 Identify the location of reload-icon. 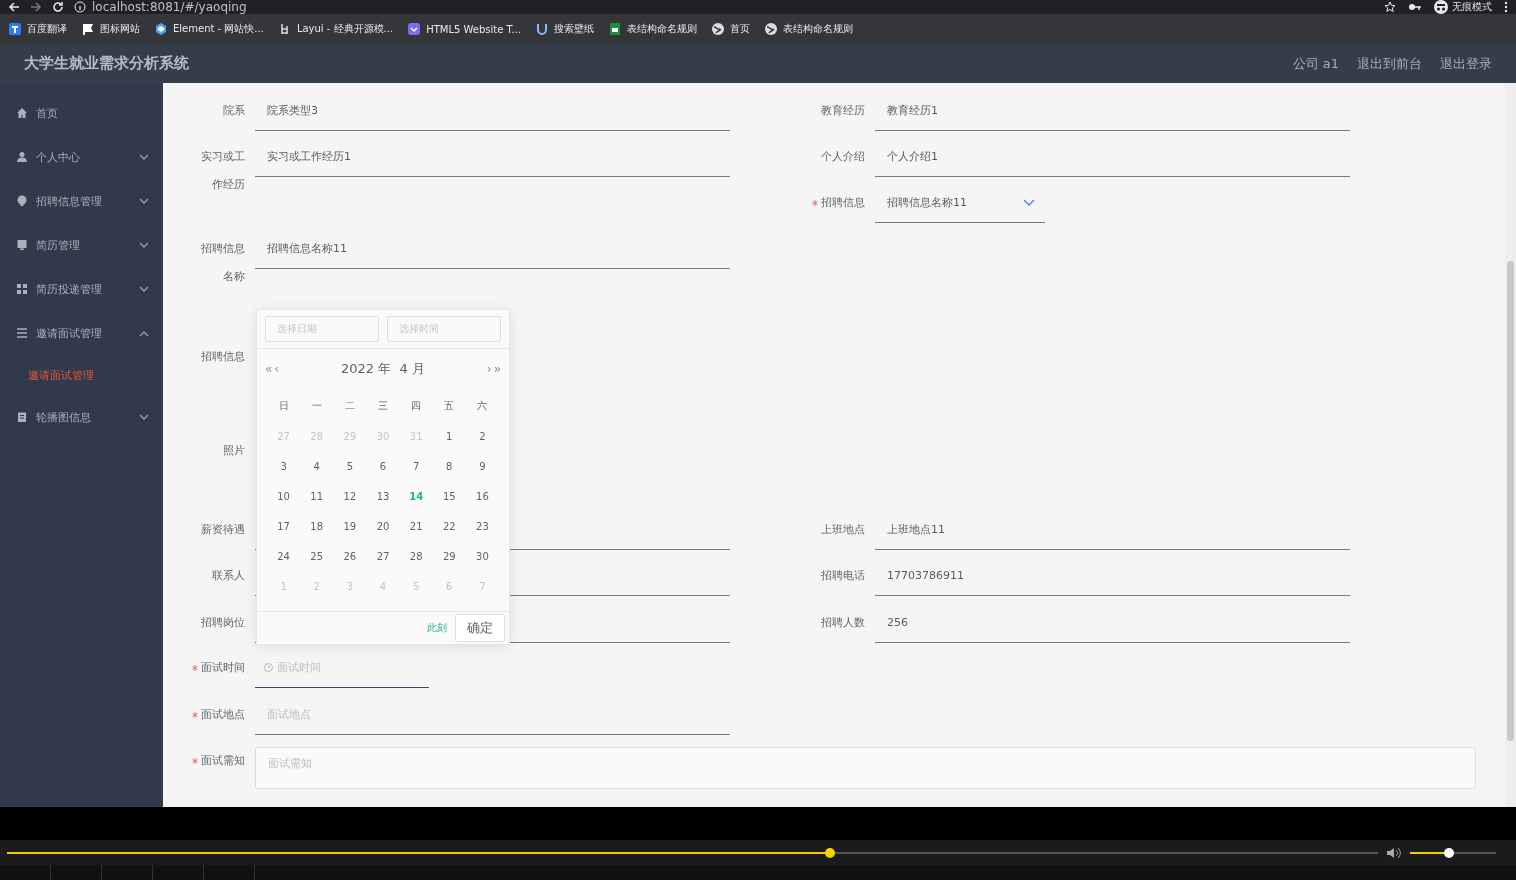
(58, 7).